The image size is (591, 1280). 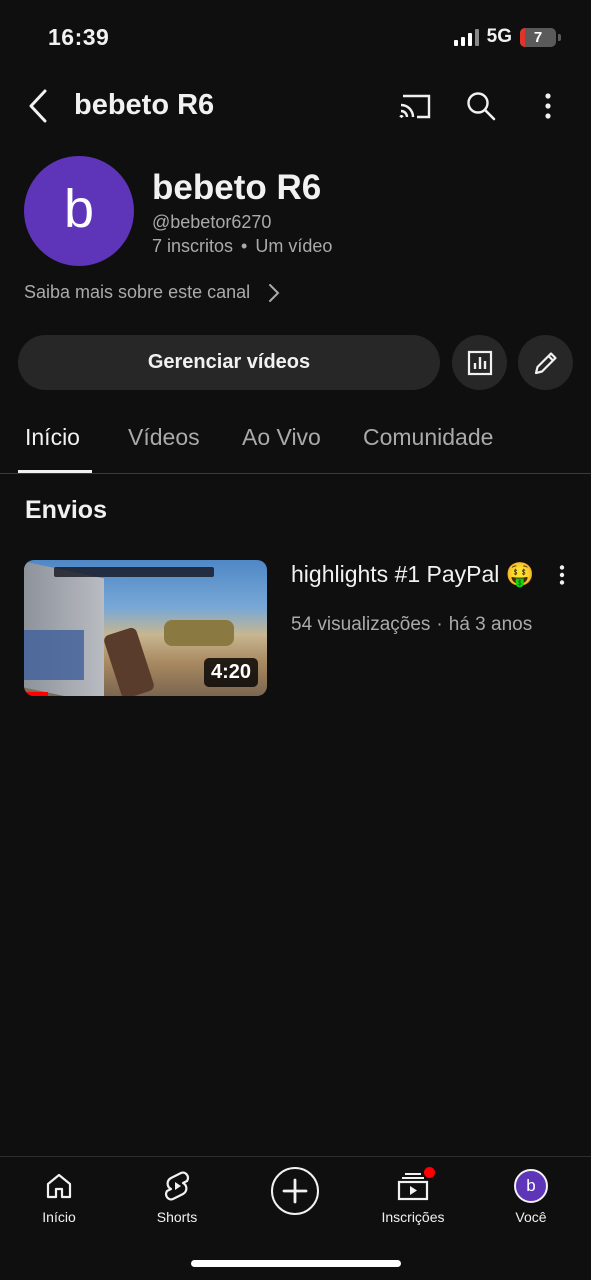 What do you see at coordinates (531, 1217) in the screenshot?
I see `nav-you-label: Você` at bounding box center [531, 1217].